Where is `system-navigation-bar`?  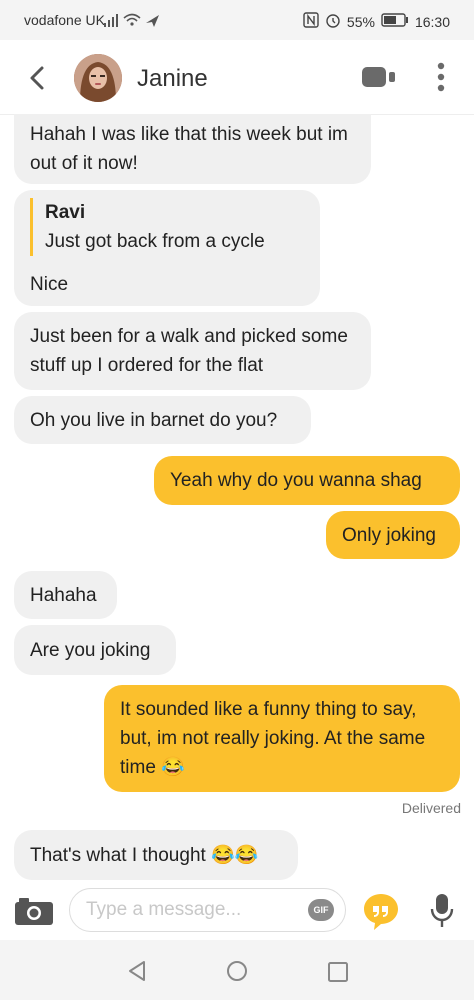
system-navigation-bar is located at coordinates (237, 970).